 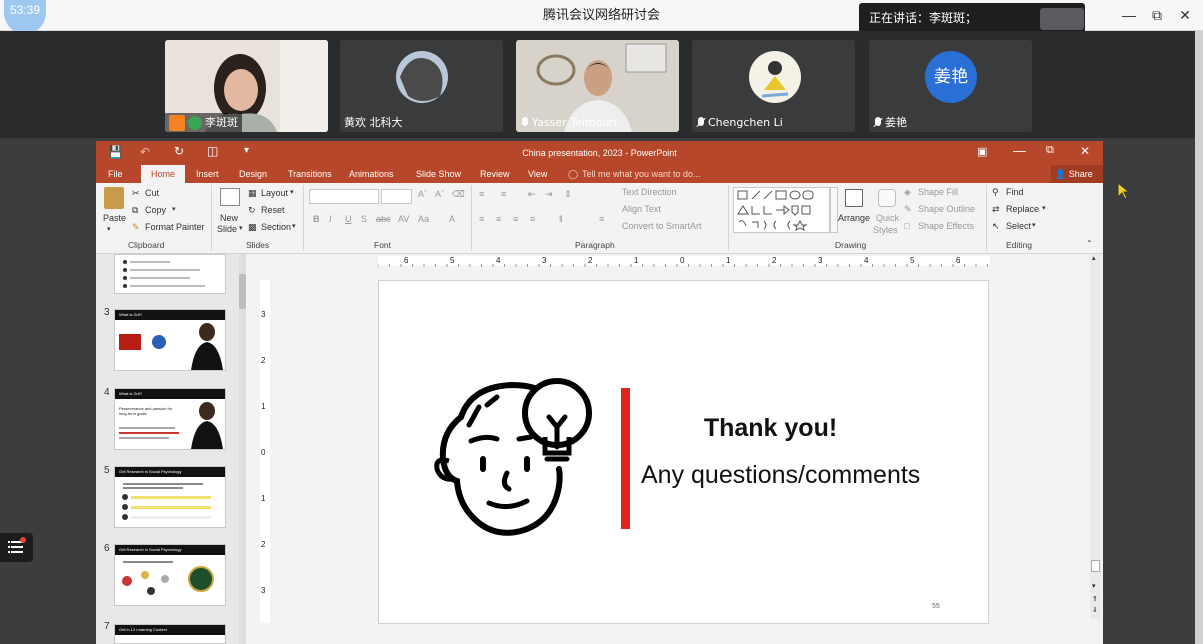 I want to click on copy-button: Copy, so click(x=155, y=210).